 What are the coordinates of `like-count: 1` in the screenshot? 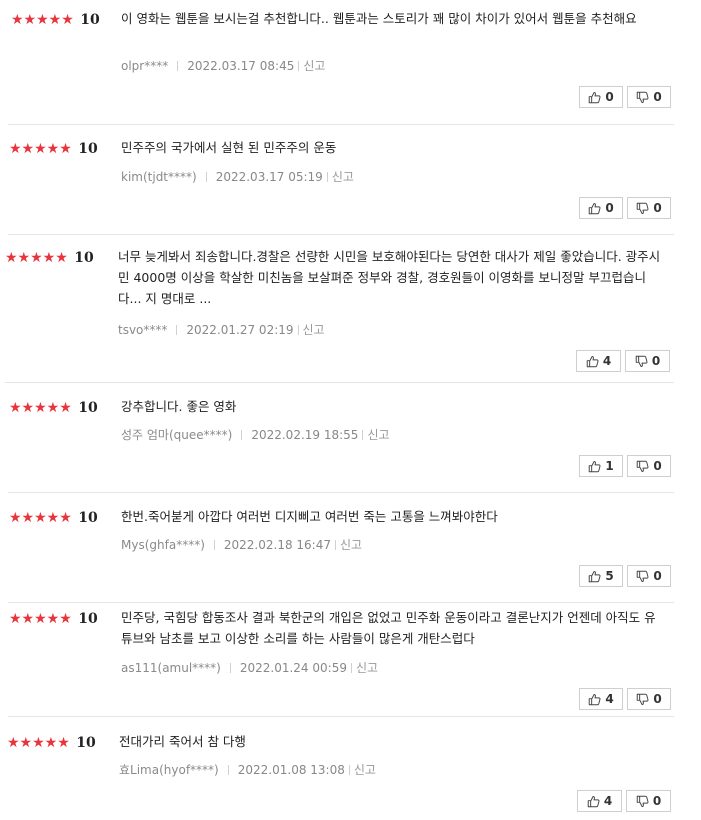 It's located at (609, 466).